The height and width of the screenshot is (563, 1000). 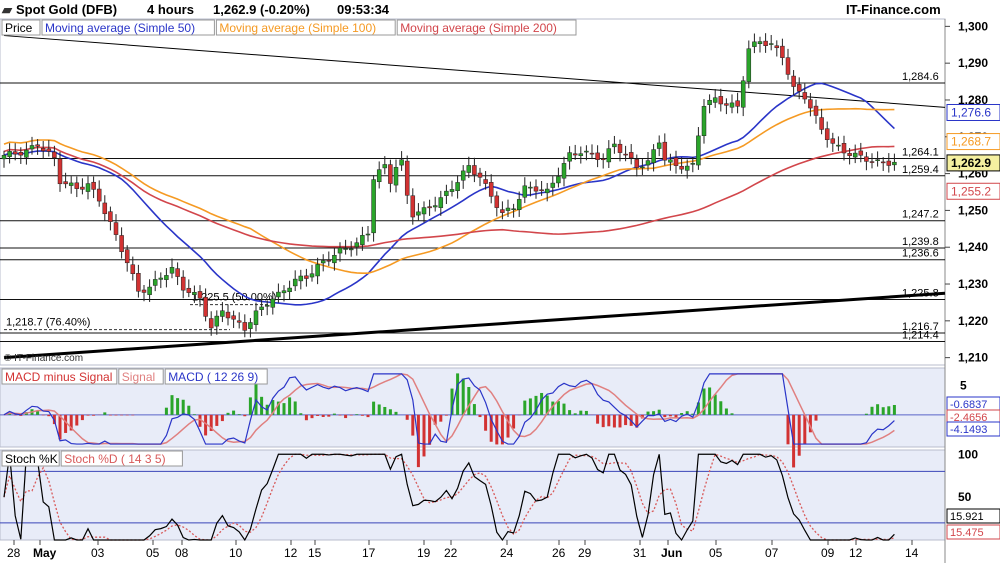 I want to click on macd-flag-label: -4.1493, so click(x=968, y=430).